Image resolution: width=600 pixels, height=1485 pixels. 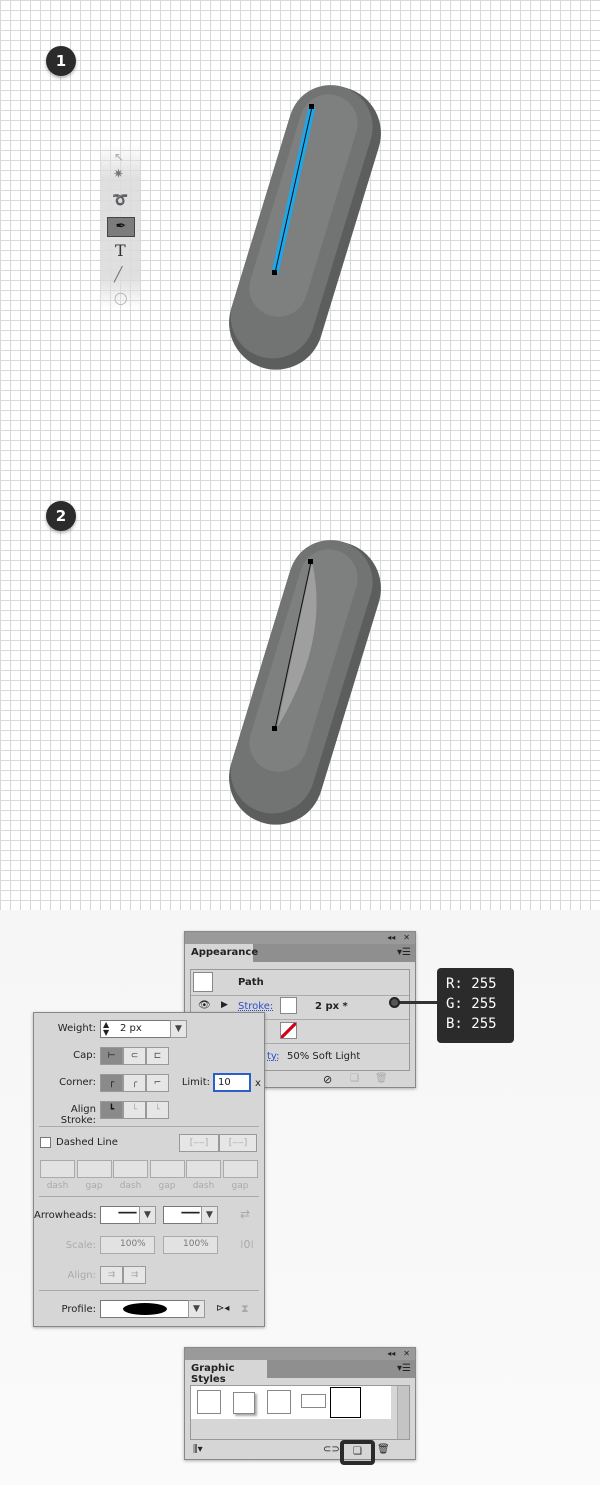 What do you see at coordinates (345, 1402) in the screenshot?
I see `graphic-style-swatch-selected` at bounding box center [345, 1402].